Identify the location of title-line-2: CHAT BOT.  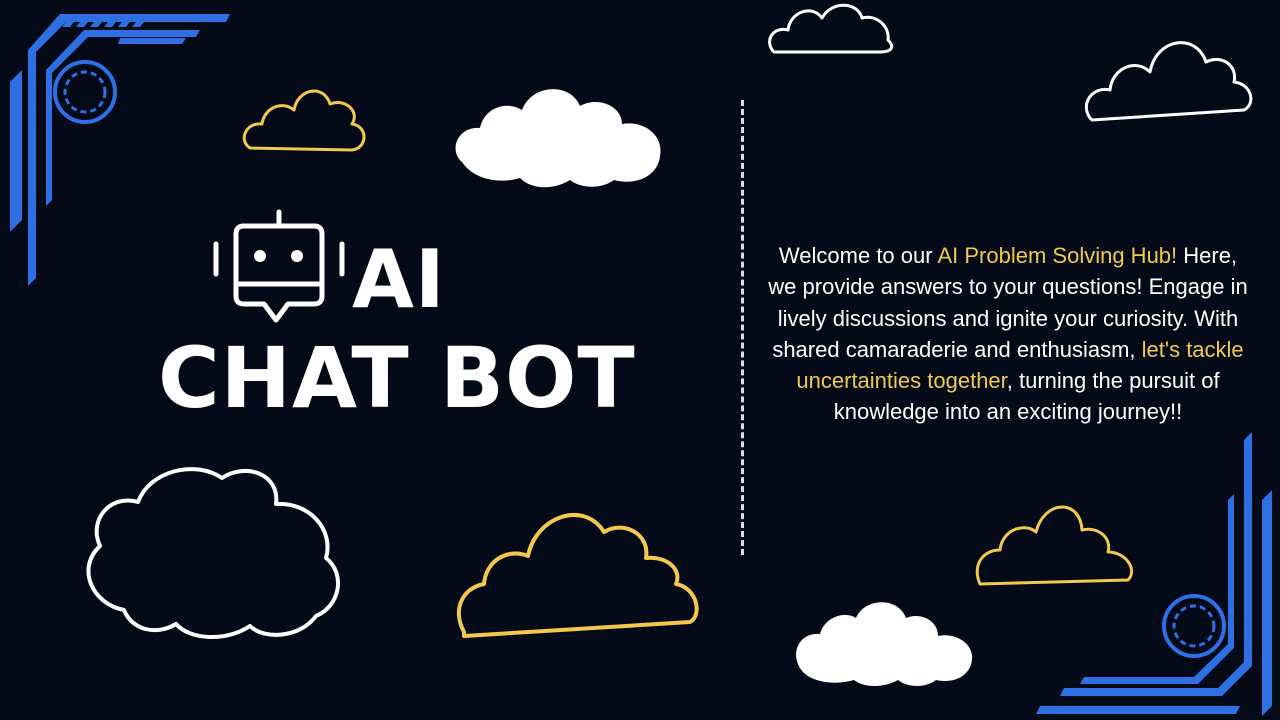
(397, 378).